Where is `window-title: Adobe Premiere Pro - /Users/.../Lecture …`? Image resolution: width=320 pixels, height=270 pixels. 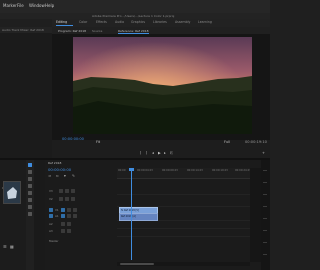 window-title: Adobe Premiere Pro - /Users/.../Lecture … is located at coordinates (133, 15).